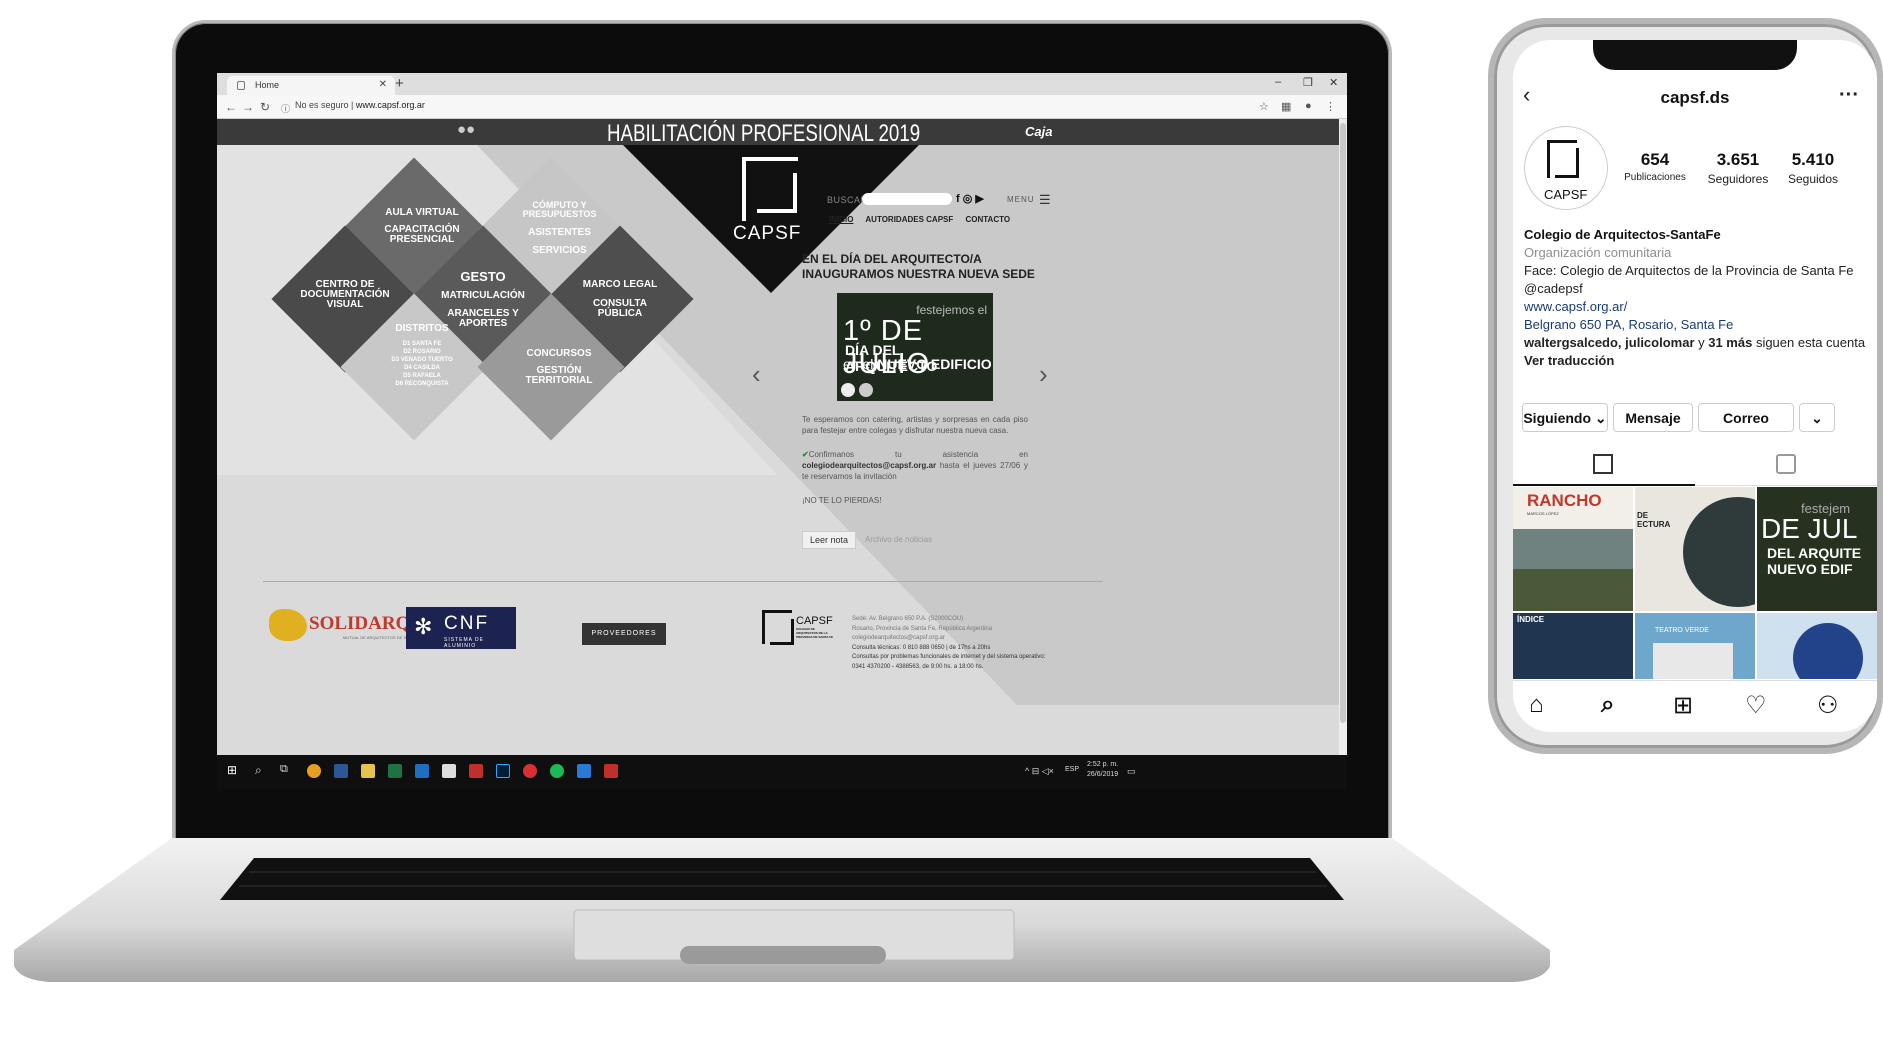 This screenshot has height=1037, width=1883. I want to click on nav-inicio: INICIO, so click(841, 219).